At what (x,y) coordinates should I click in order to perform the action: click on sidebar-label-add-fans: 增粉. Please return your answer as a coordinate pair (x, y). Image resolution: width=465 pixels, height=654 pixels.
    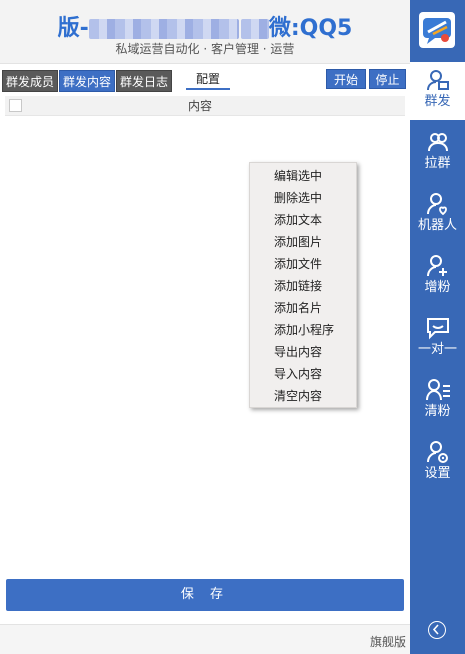
    Looking at the image, I should click on (437, 287).